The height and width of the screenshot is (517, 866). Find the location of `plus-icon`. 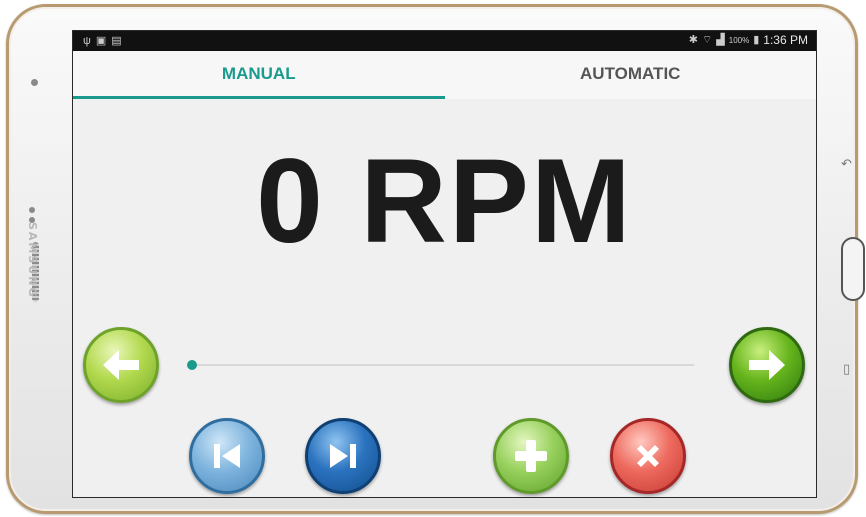

plus-icon is located at coordinates (531, 456).